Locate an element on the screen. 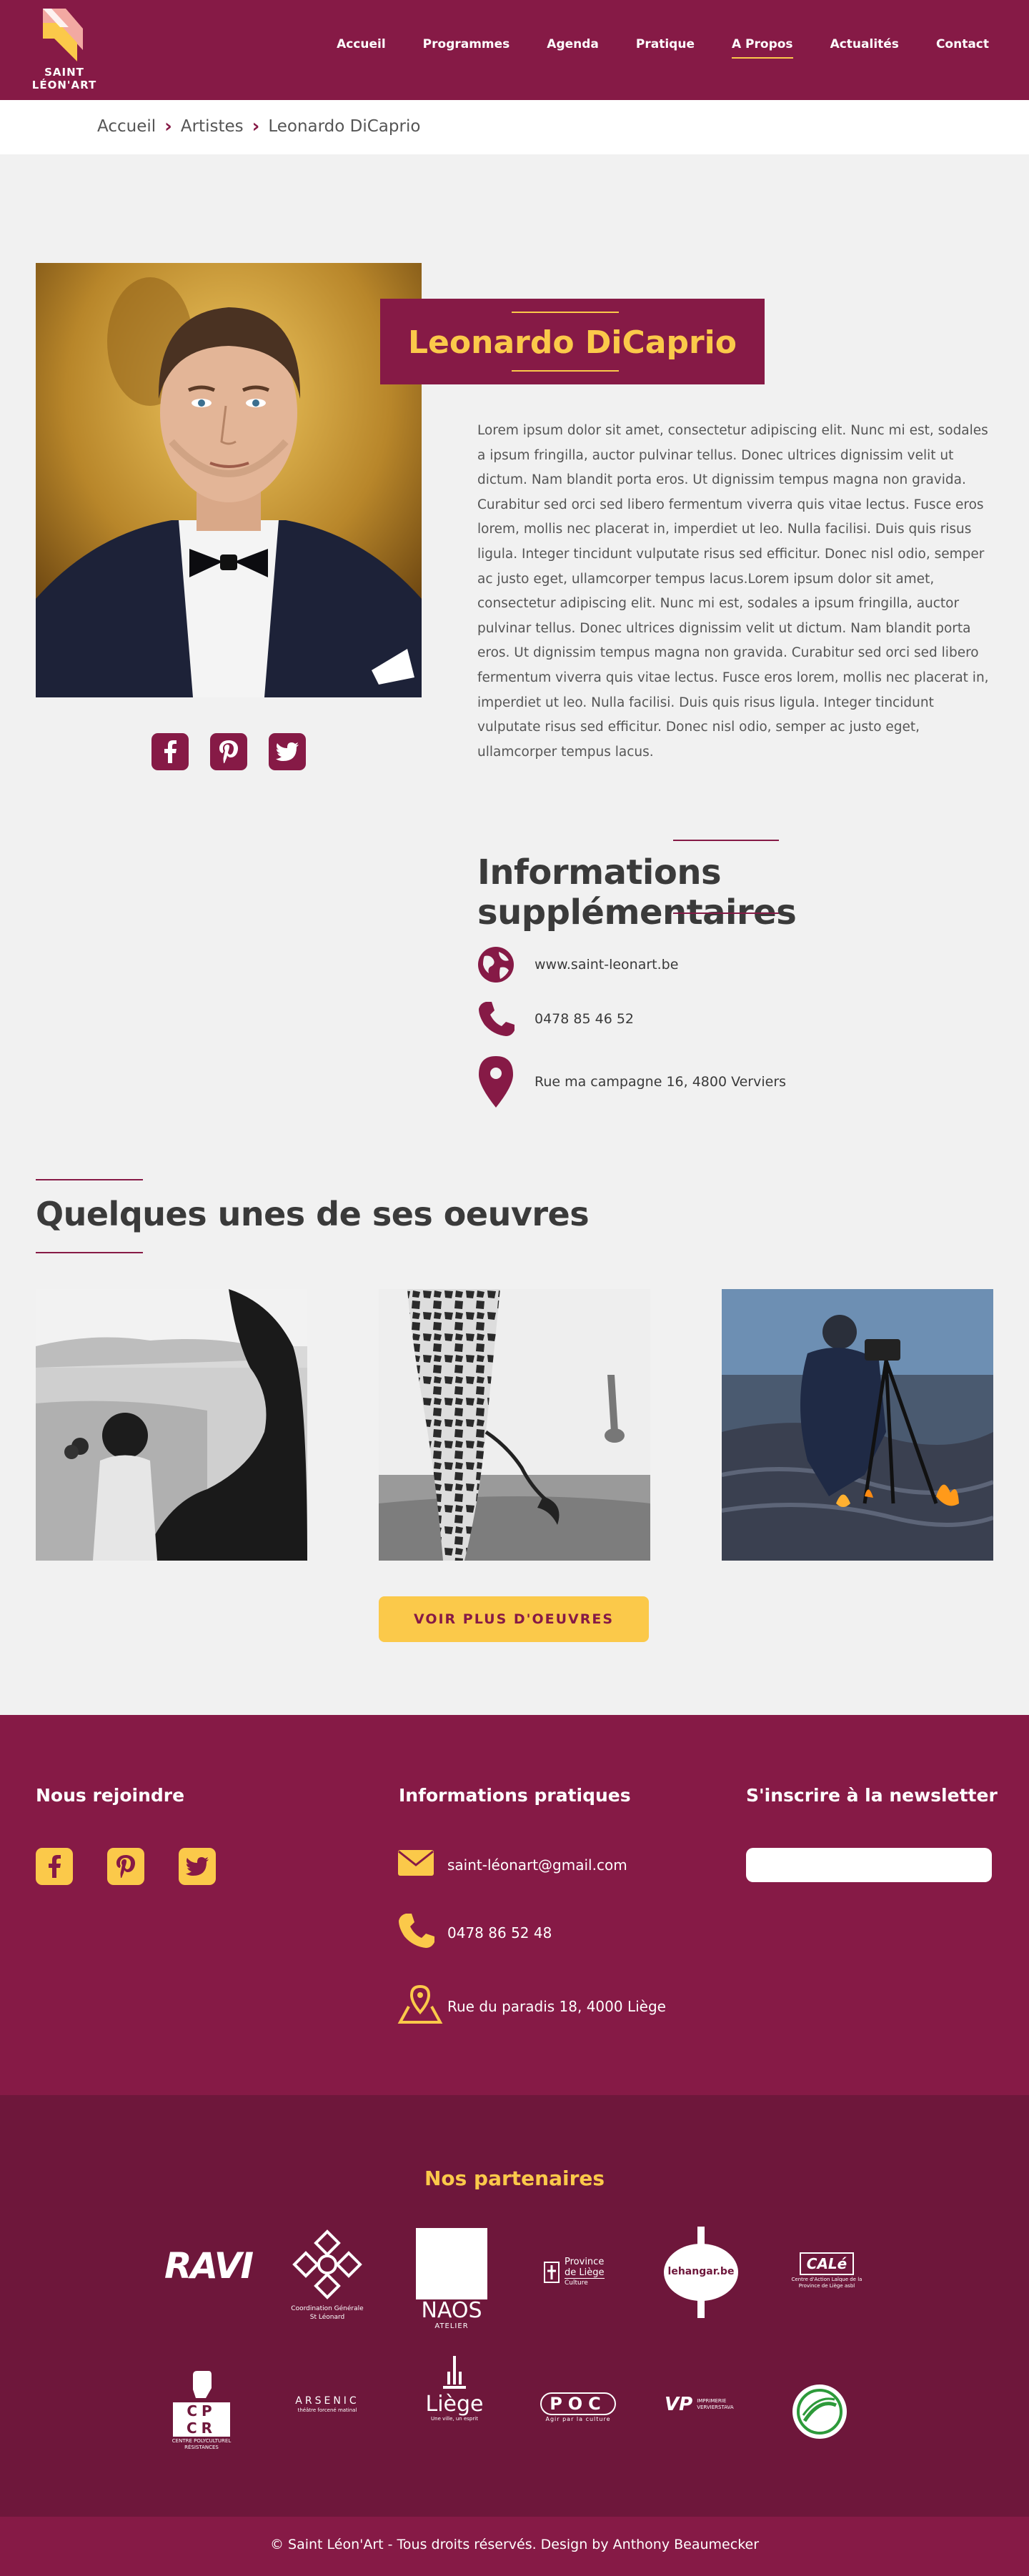  view-more-works-button: VOIR PLUS D'OEUVRES is located at coordinates (514, 1619).